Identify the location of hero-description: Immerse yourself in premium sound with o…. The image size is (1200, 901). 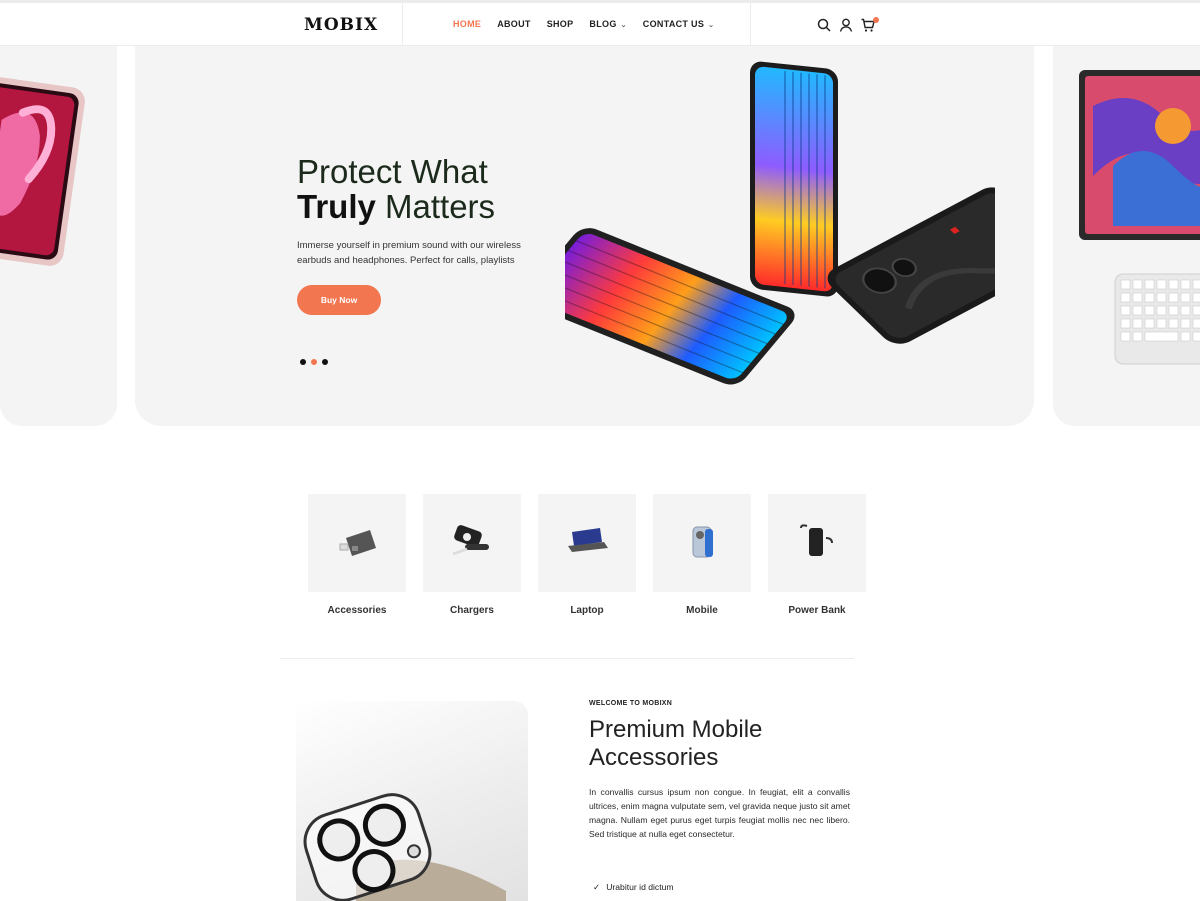
(409, 253).